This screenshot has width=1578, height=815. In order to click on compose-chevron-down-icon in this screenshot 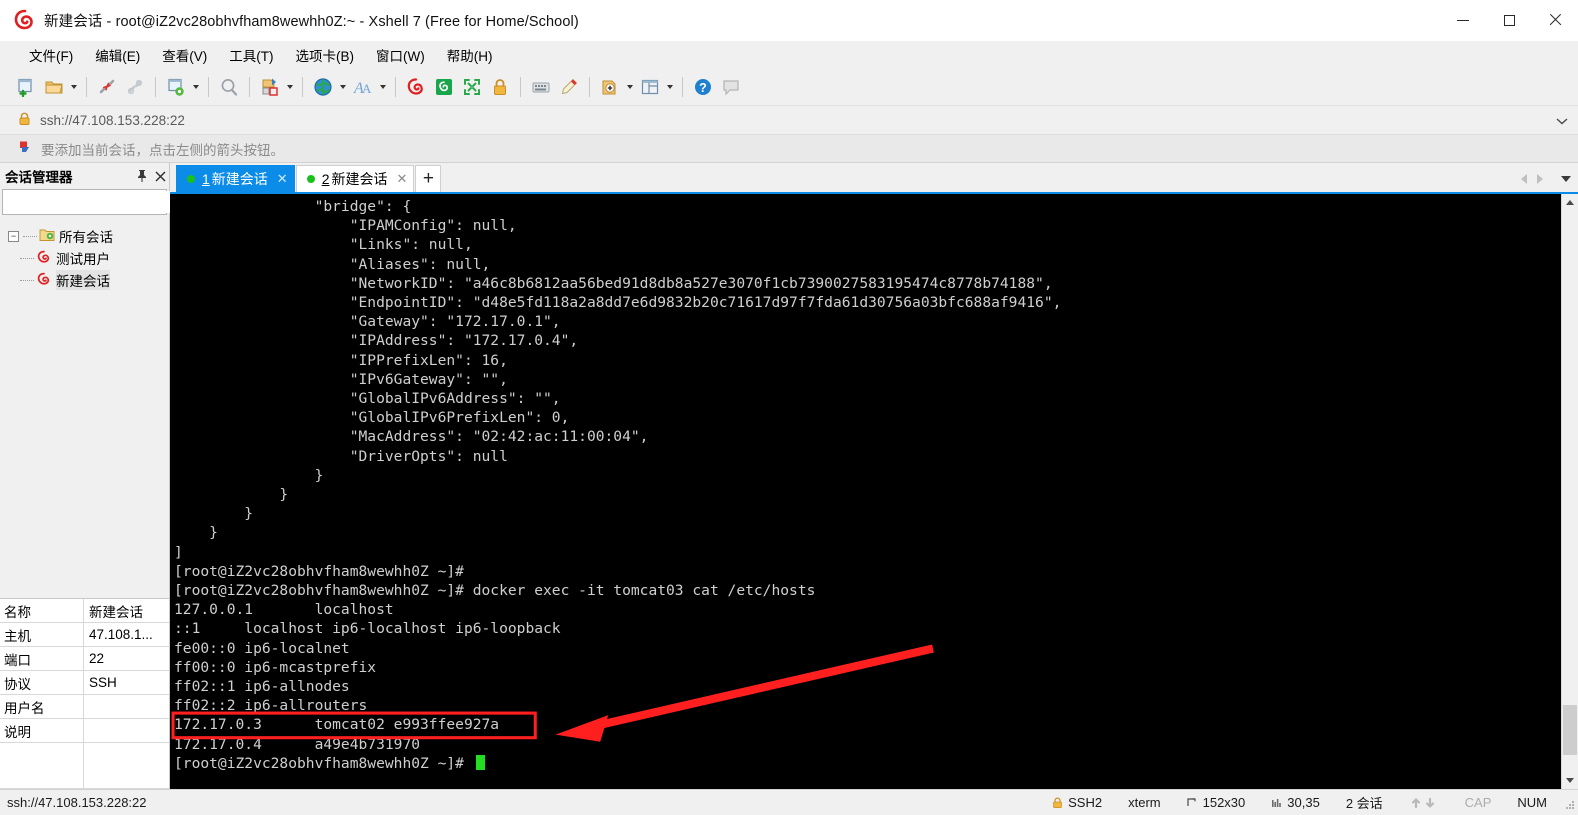, I will do `click(630, 87)`.